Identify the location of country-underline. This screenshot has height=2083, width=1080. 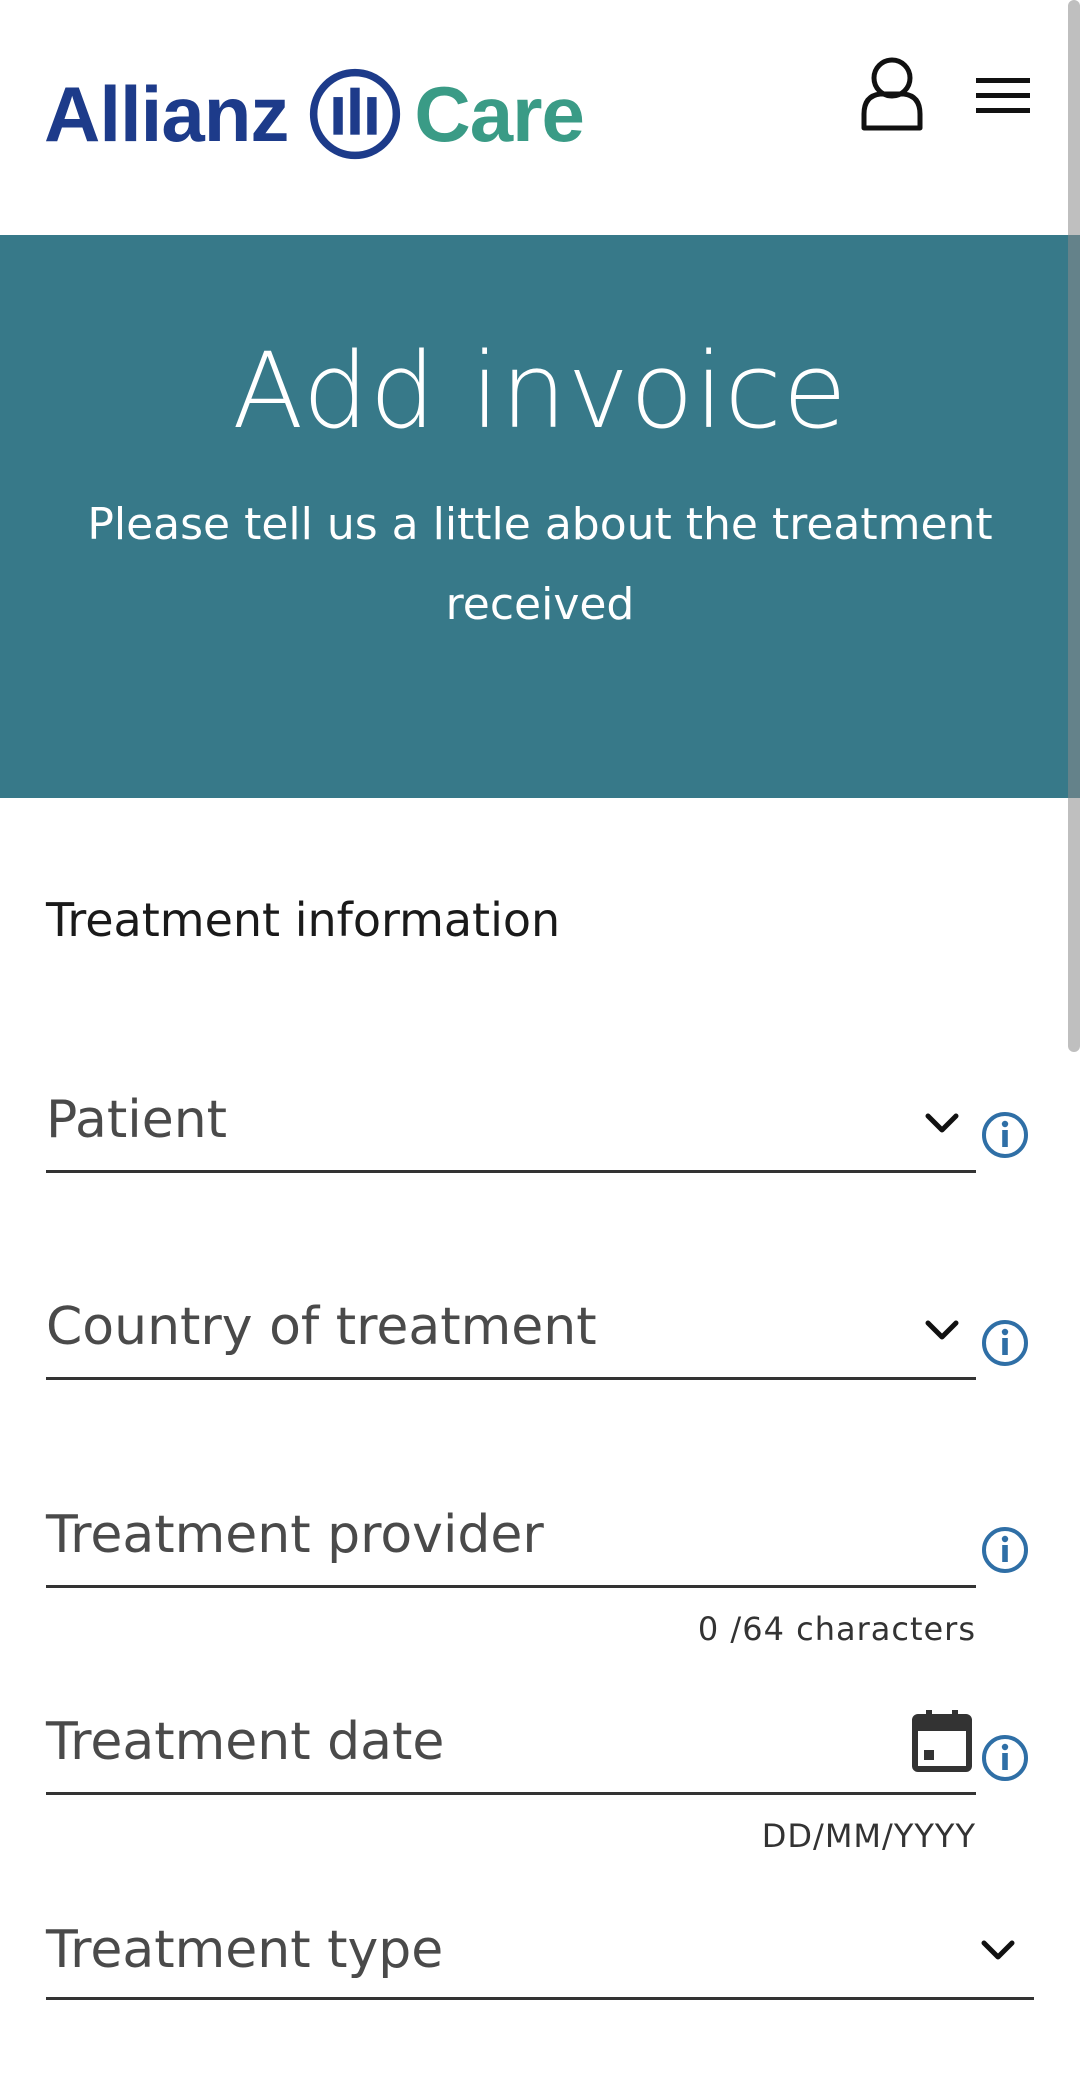
(511, 1378).